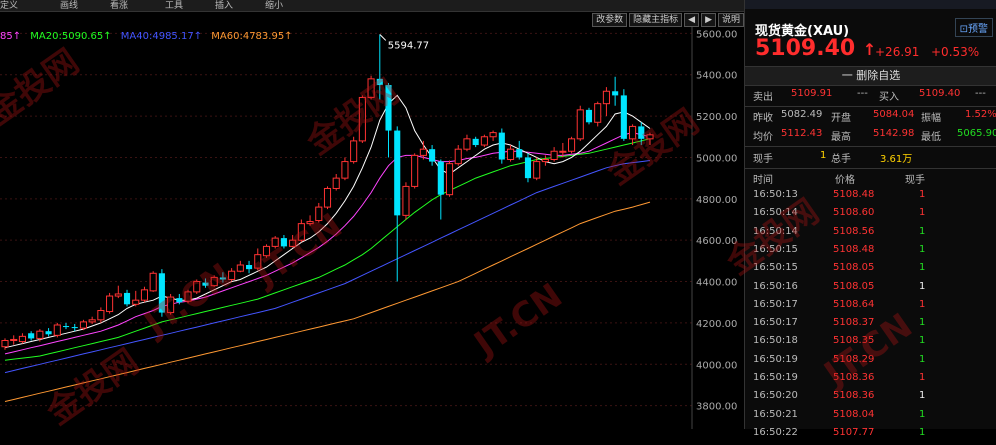  What do you see at coordinates (716, 365) in the screenshot?
I see `y-tick-label: 4000.00` at bounding box center [716, 365].